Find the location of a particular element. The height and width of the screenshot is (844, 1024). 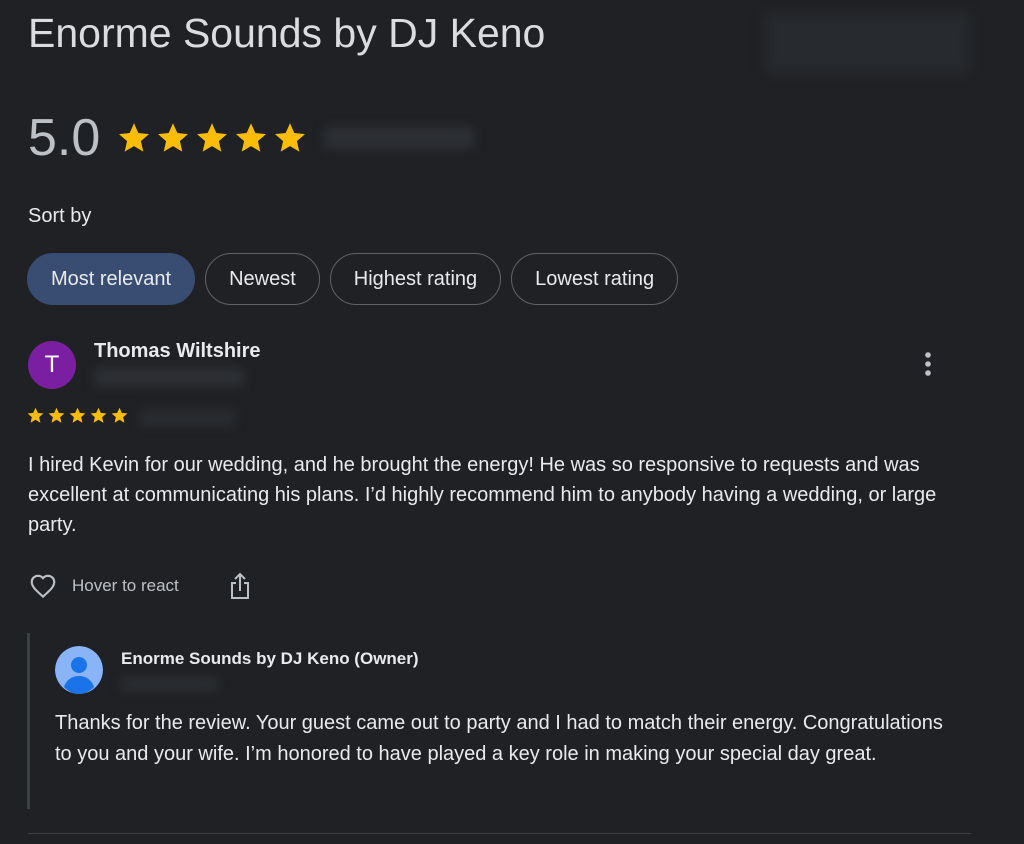

owner-name: Enorme Sounds by DJ Keno (Owner) is located at coordinates (270, 658).